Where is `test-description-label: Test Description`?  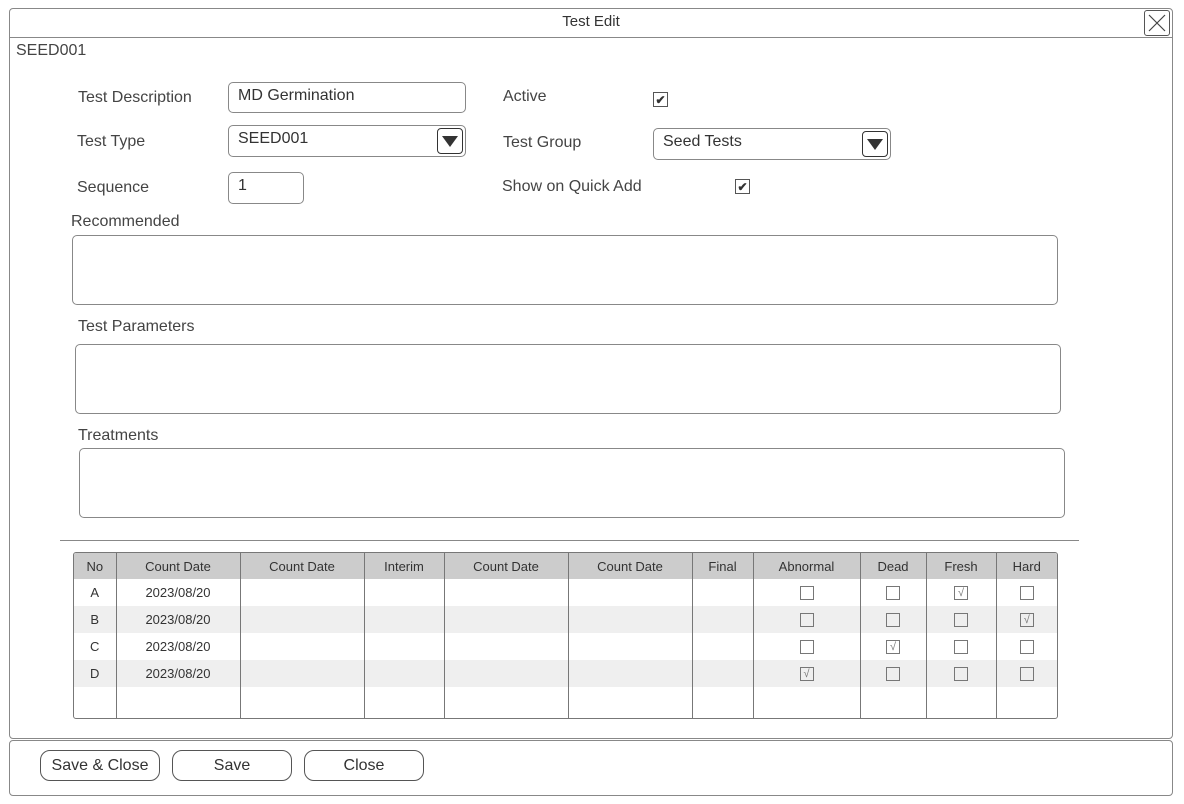
test-description-label: Test Description is located at coordinates (135, 97).